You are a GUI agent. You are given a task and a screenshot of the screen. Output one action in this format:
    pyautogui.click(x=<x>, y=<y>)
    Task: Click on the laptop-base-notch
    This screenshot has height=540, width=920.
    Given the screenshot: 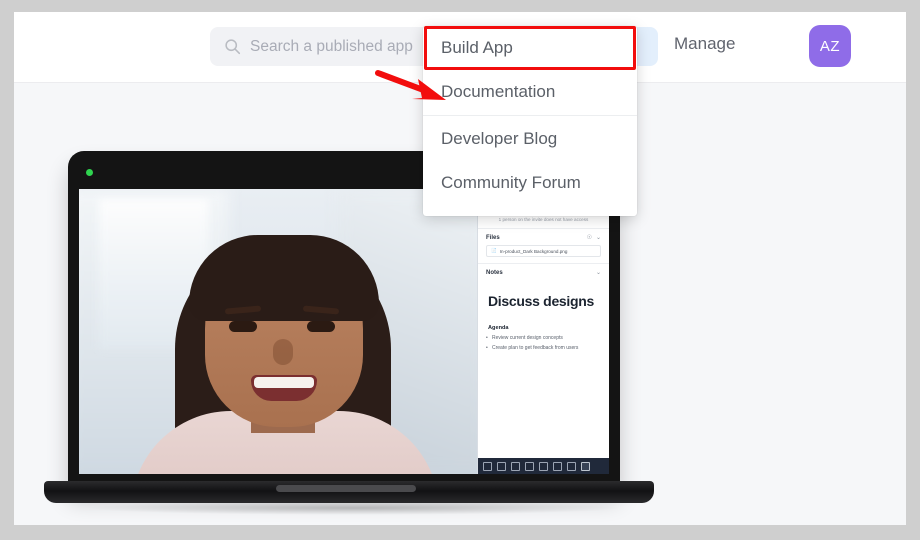 What is the action you would take?
    pyautogui.click(x=346, y=488)
    